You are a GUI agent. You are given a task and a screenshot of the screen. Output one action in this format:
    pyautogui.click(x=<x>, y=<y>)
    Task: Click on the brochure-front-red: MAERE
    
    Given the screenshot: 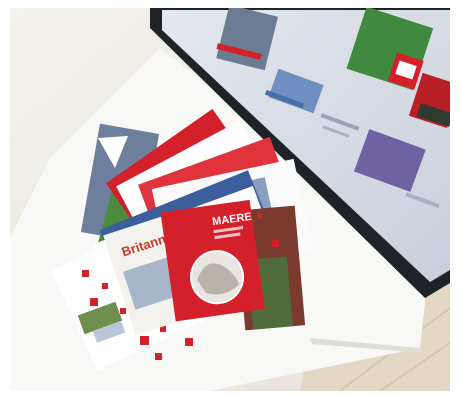 What is the action you would take?
    pyautogui.click(x=212, y=260)
    